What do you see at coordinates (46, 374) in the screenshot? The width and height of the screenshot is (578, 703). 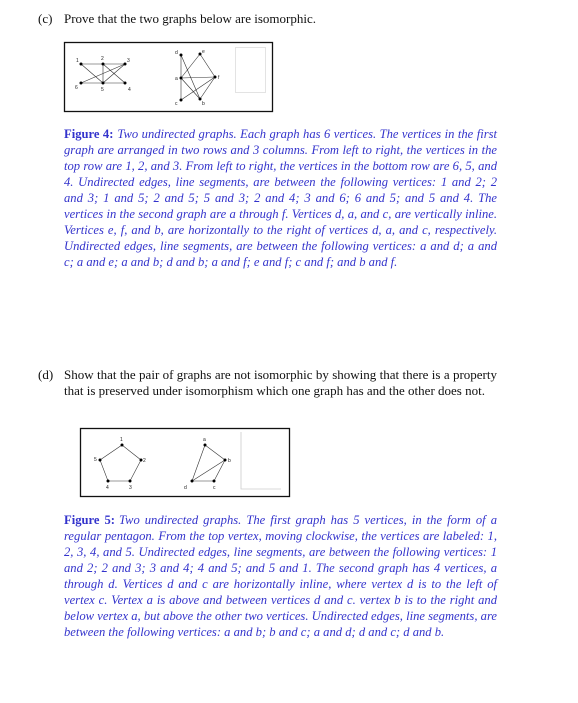 I see `part-d-label: (d)` at bounding box center [46, 374].